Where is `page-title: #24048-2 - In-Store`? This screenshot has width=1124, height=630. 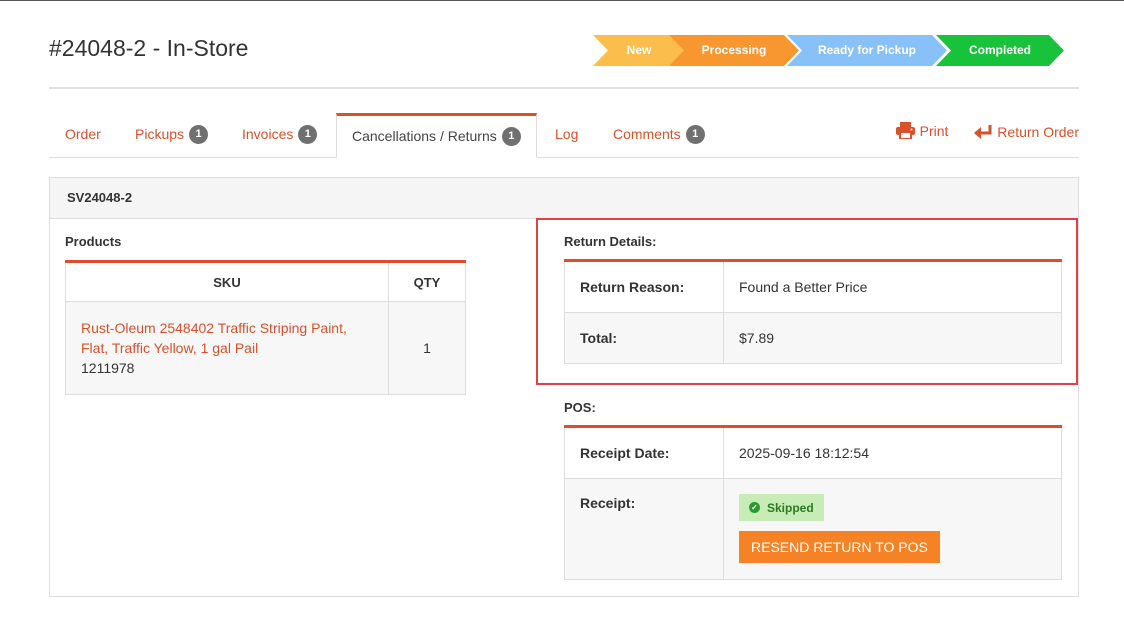
page-title: #24048-2 - In-Store is located at coordinates (149, 48).